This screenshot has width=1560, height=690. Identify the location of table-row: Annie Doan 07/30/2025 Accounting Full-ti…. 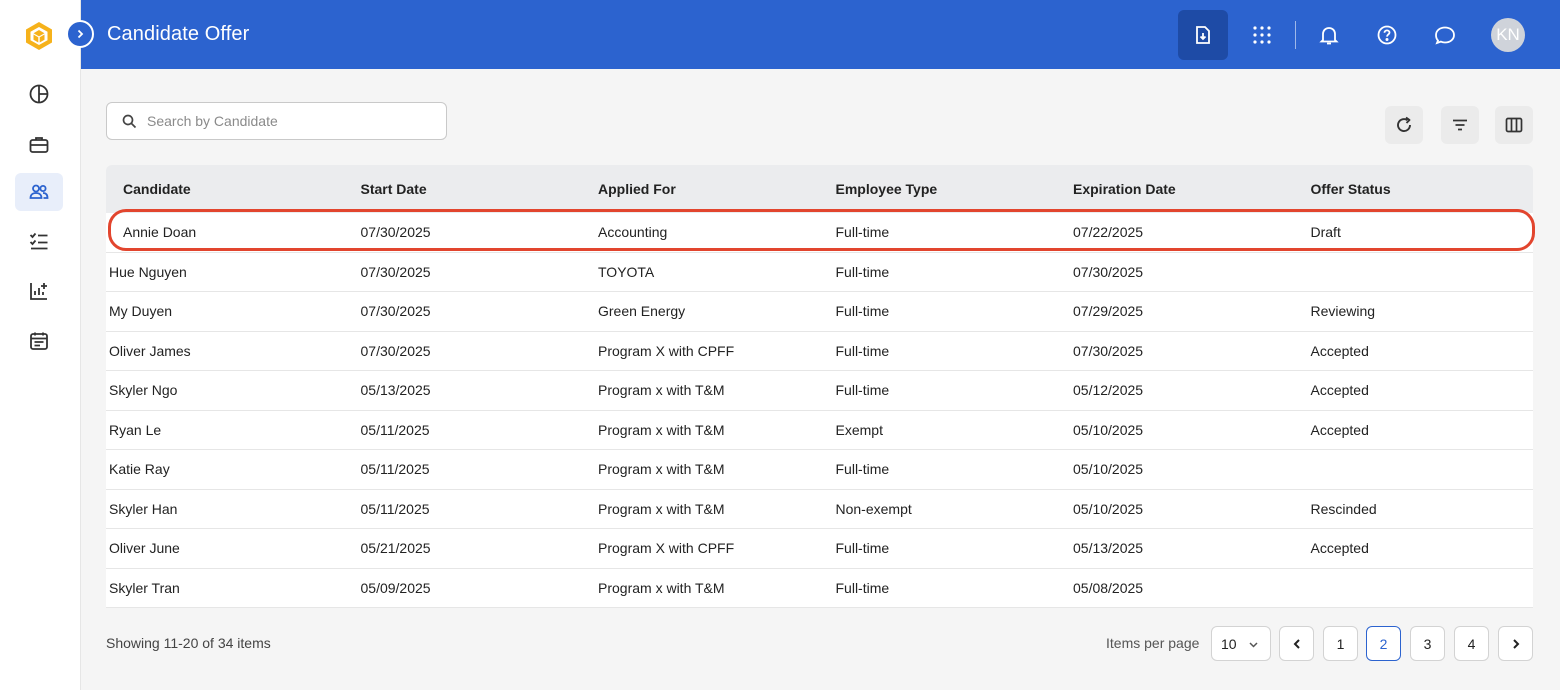
(819, 233).